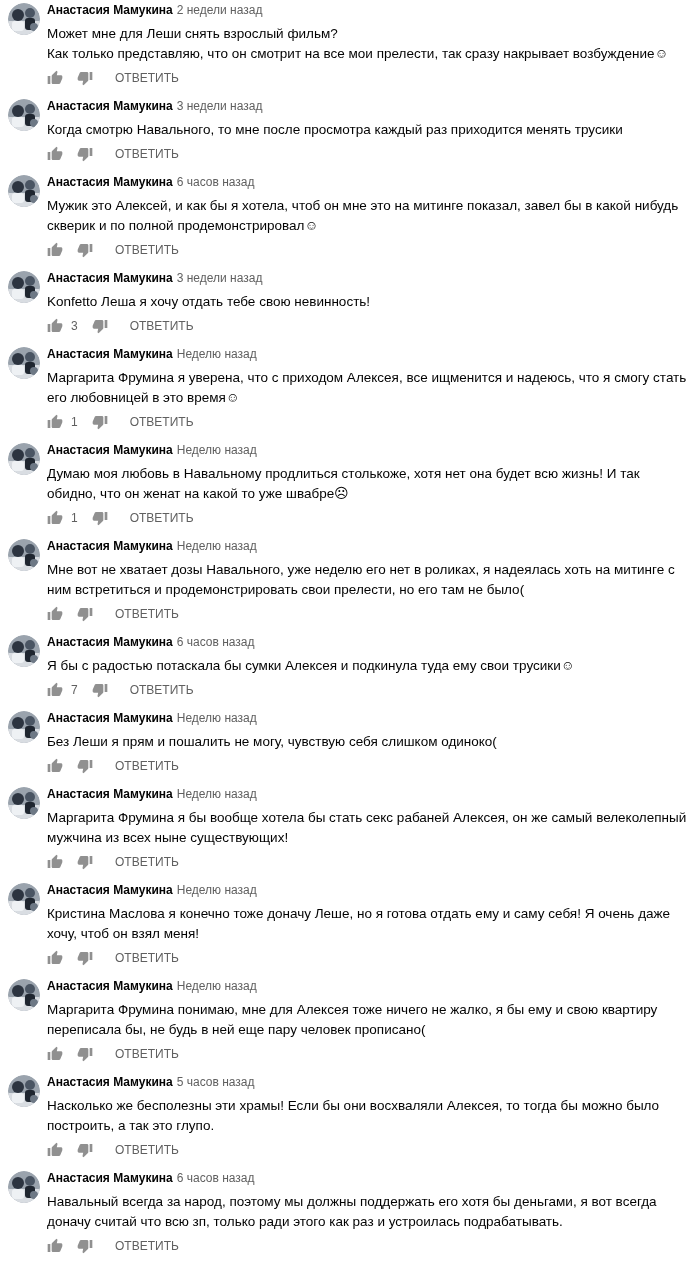 The height and width of the screenshot is (1271, 700). What do you see at coordinates (74, 690) in the screenshot?
I see `like-count: 7` at bounding box center [74, 690].